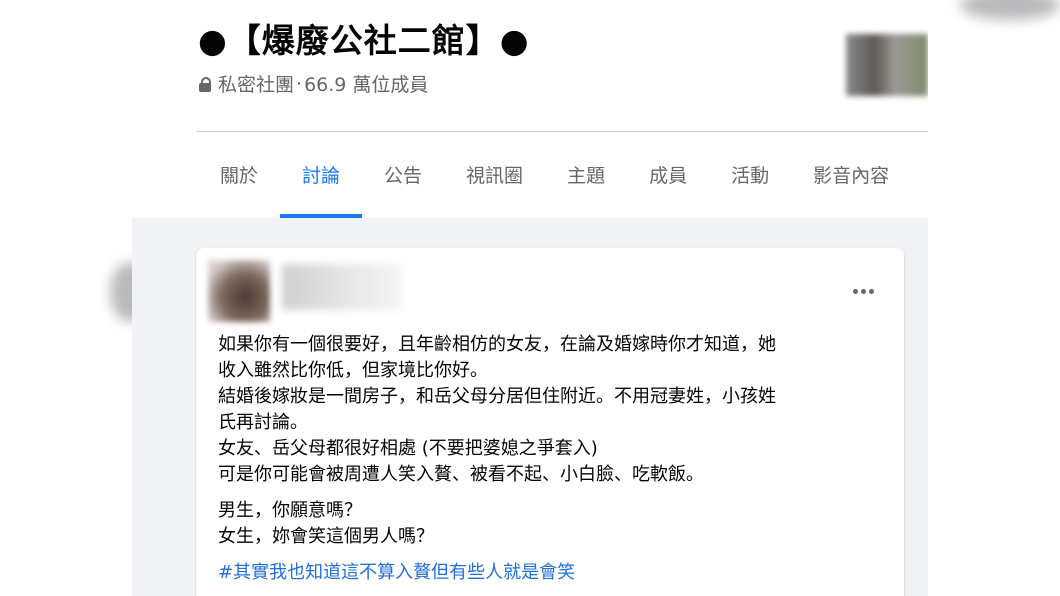  Describe the element at coordinates (290, 510) in the screenshot. I see `post-question: 男生，你願意嗎？` at that location.